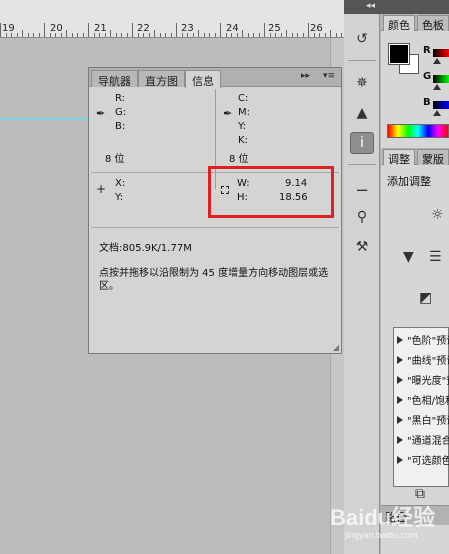  What do you see at coordinates (115, 159) in the screenshot?
I see `bit-depth-left: 8 位` at bounding box center [115, 159].